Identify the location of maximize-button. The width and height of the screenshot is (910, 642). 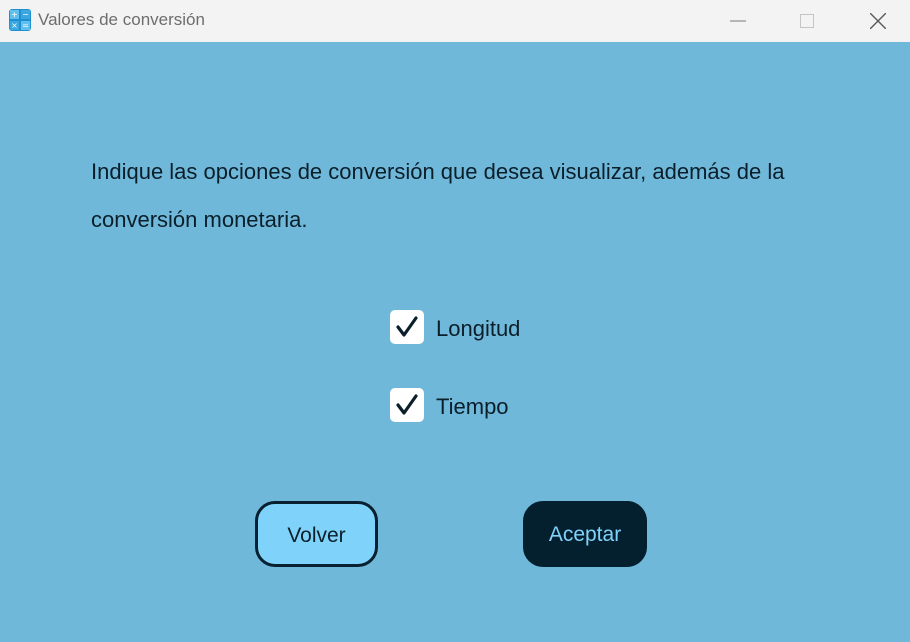
(807, 21).